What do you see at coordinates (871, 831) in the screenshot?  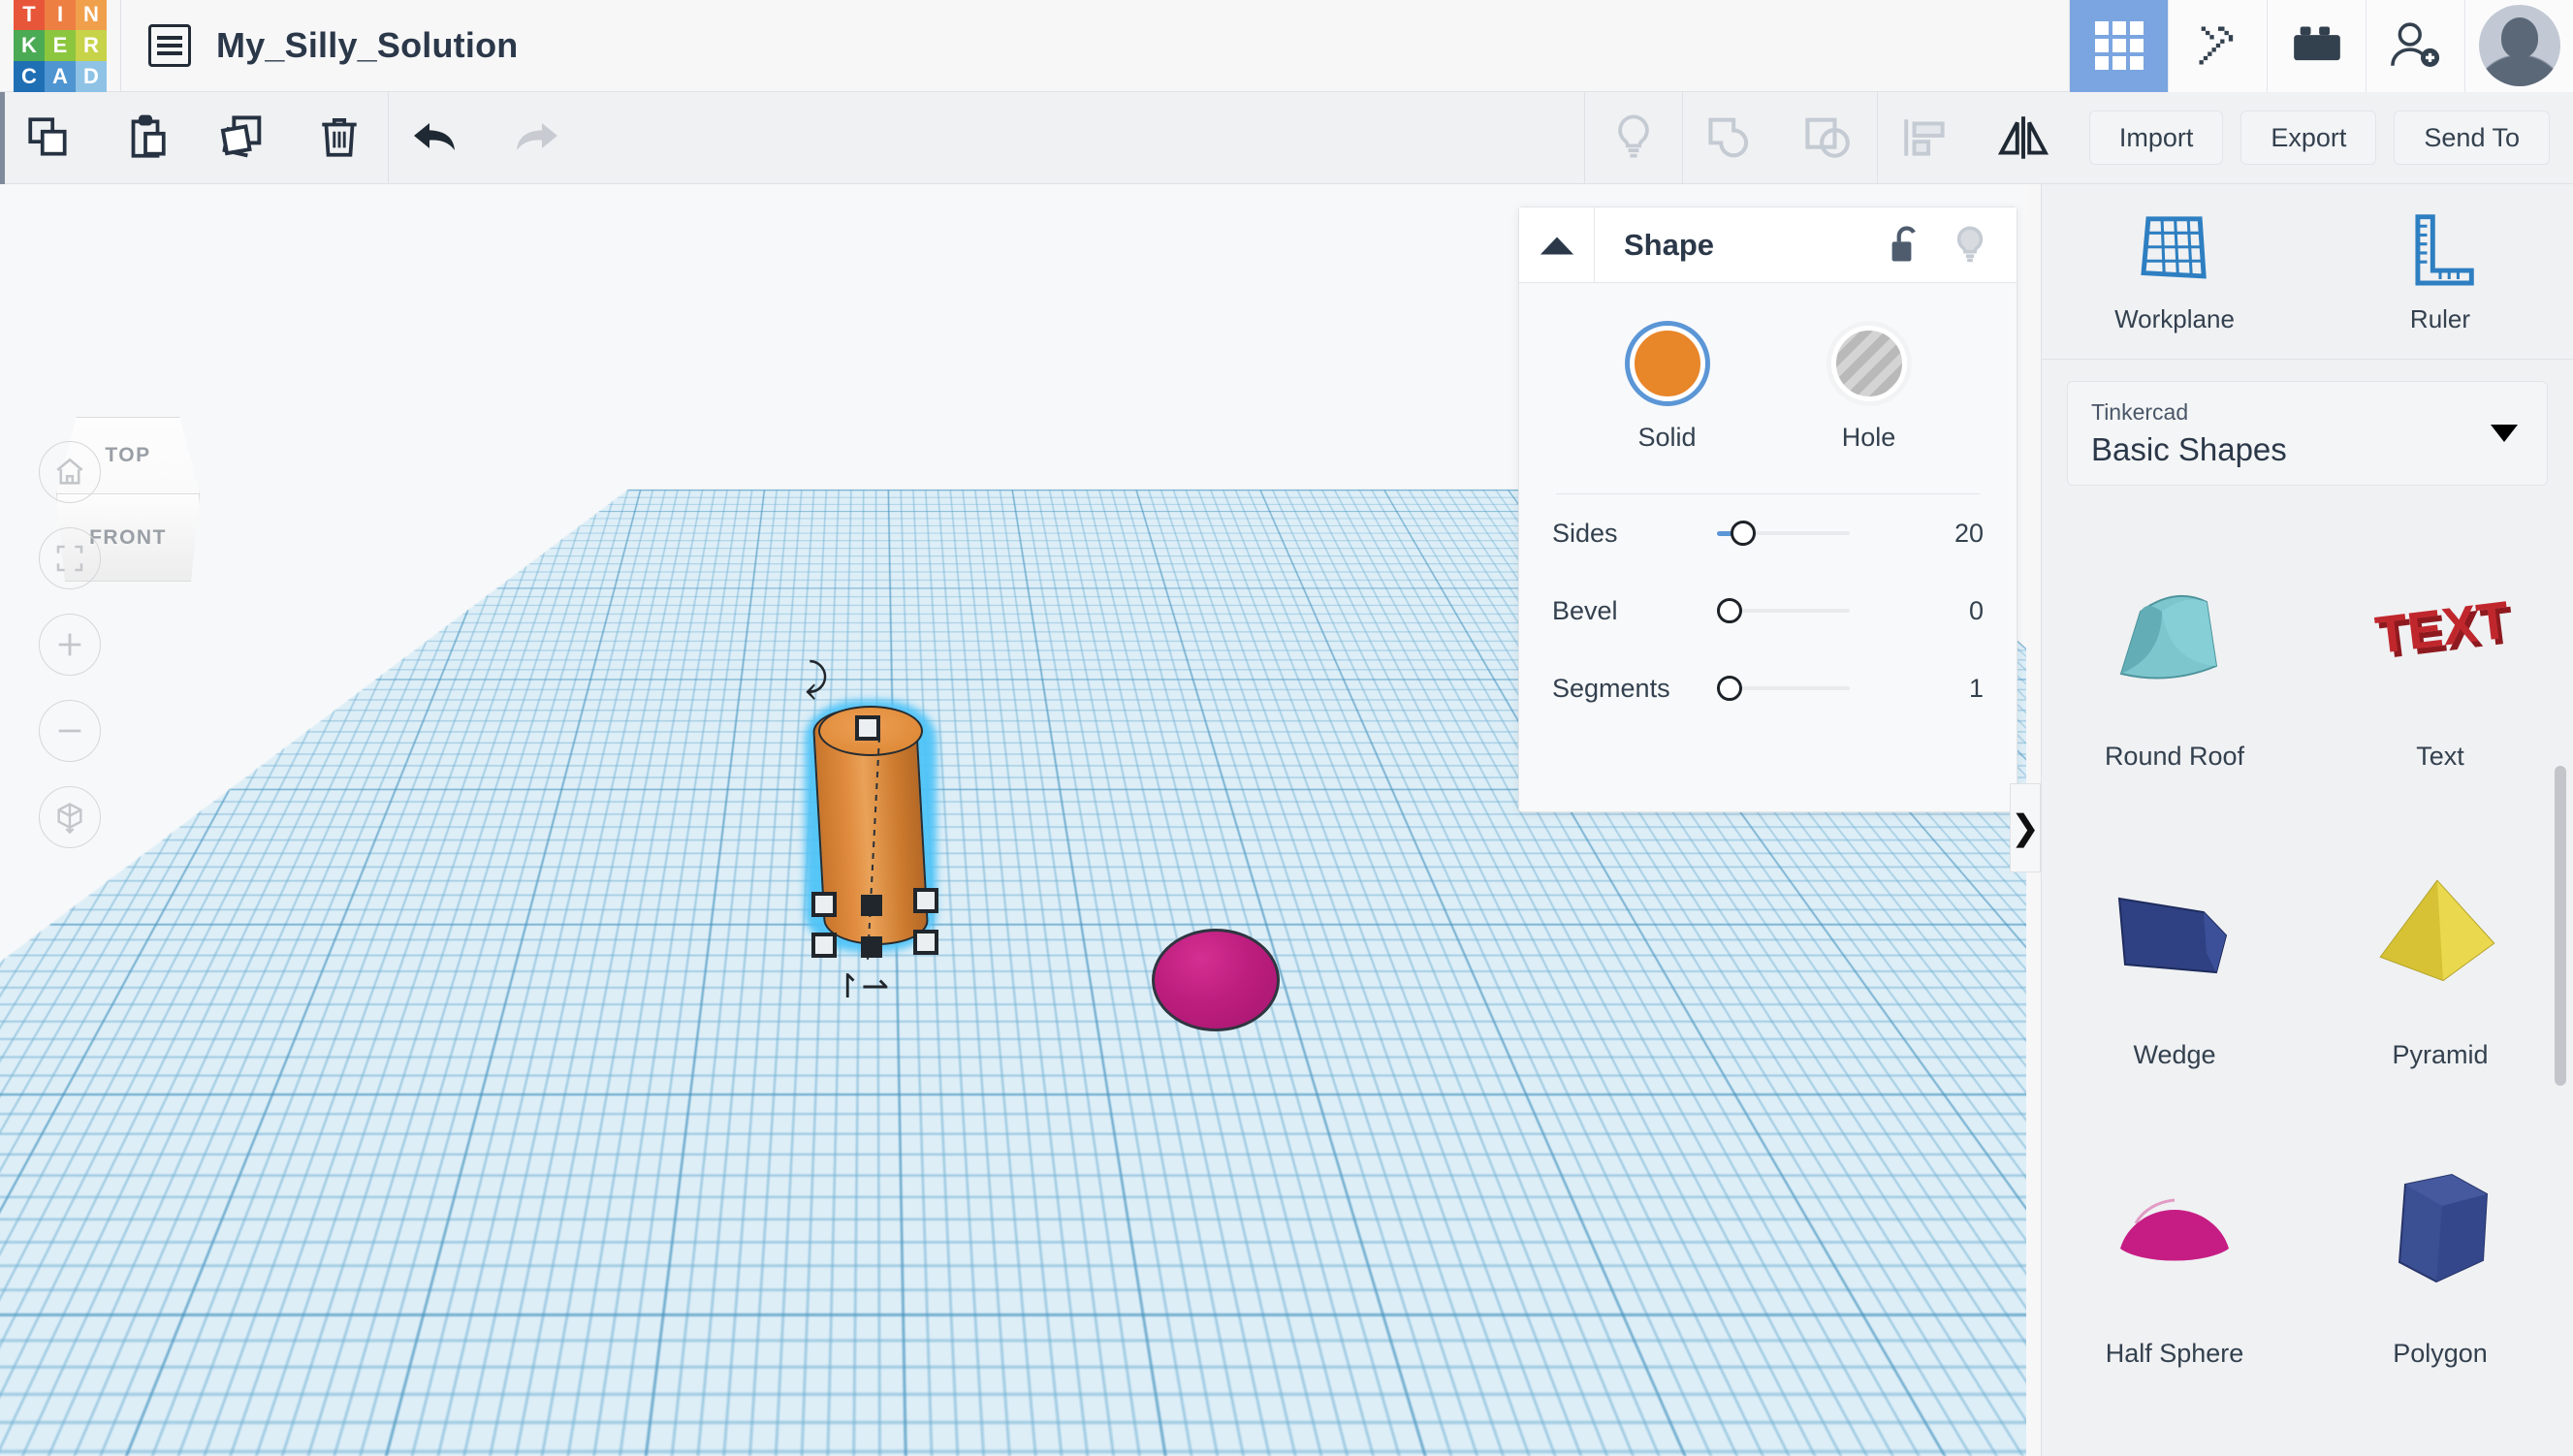 I see `cylinder-object: ⤸ ↾⇀` at bounding box center [871, 831].